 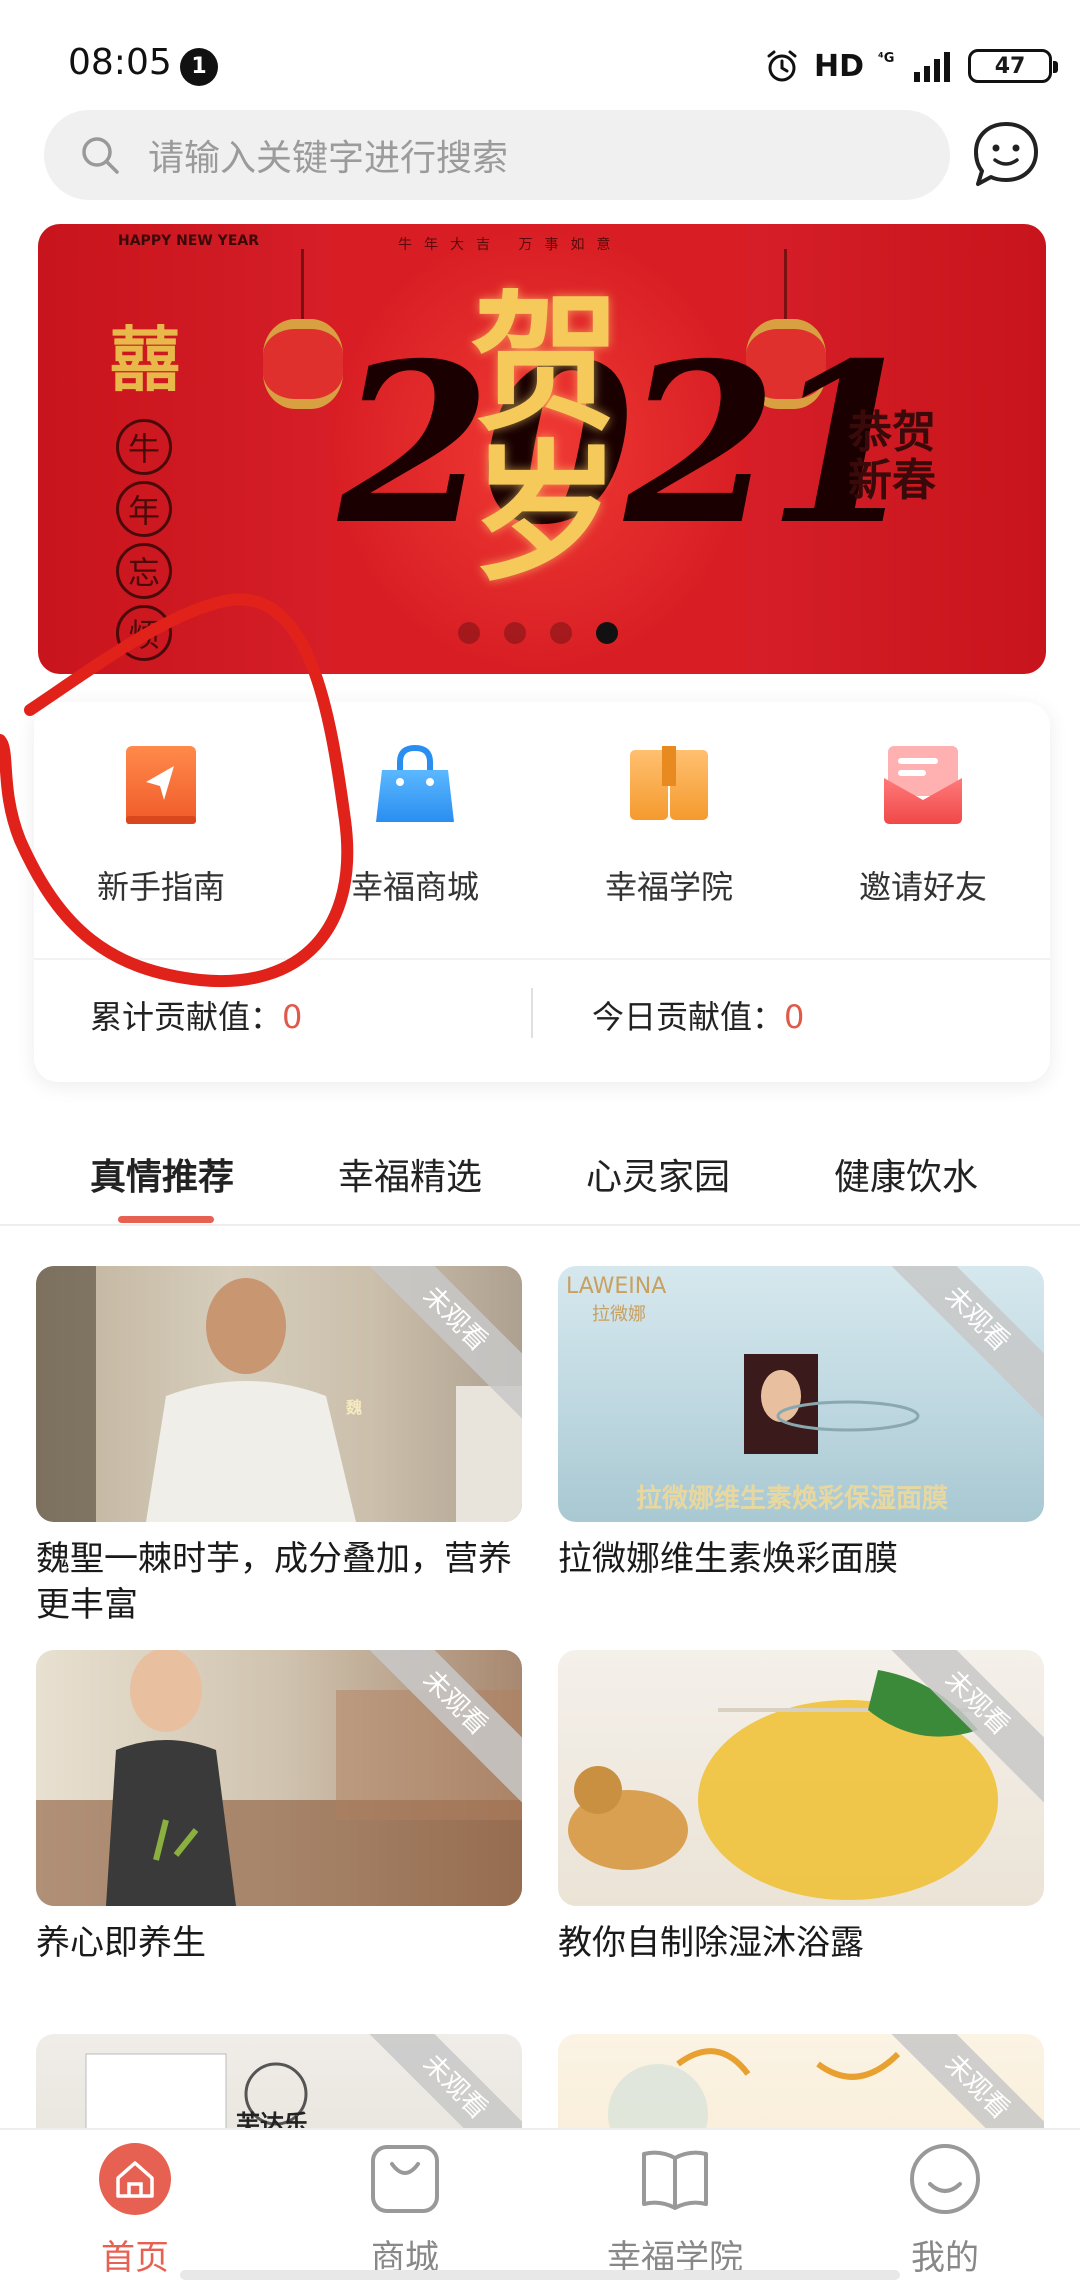 What do you see at coordinates (135, 2258) in the screenshot?
I see `nav-label-home: 首页` at bounding box center [135, 2258].